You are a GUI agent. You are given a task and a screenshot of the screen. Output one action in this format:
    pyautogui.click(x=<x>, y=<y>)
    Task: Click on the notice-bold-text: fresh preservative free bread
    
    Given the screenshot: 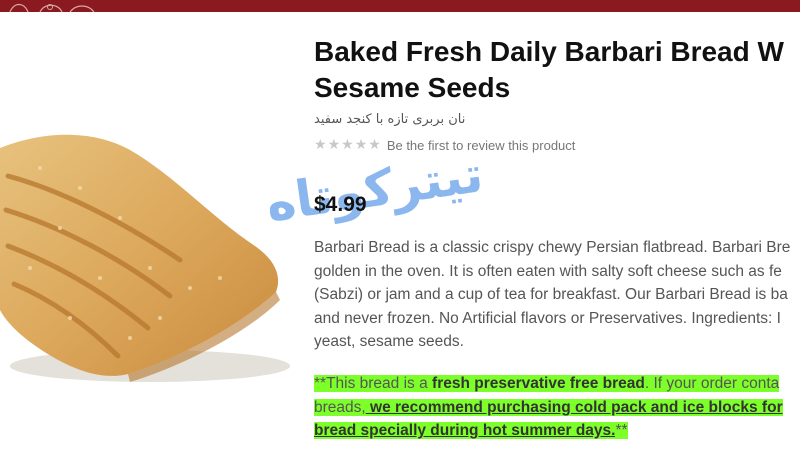 What is the action you would take?
    pyautogui.click(x=538, y=383)
    